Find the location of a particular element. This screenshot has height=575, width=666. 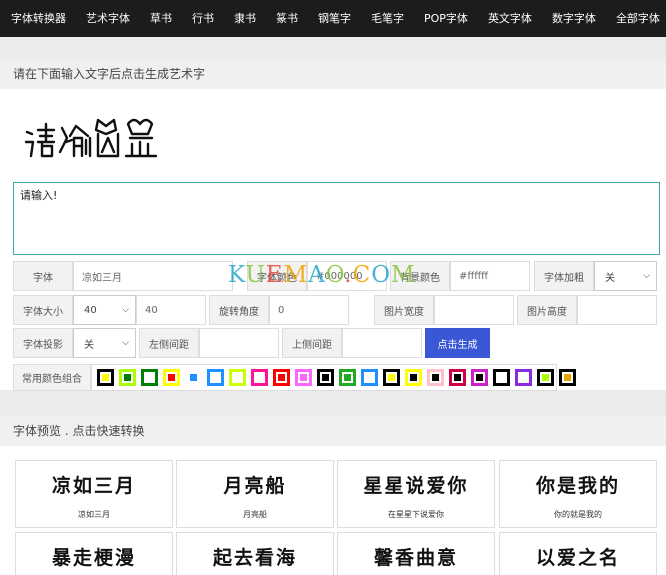

nav-item-5: 篆书 is located at coordinates (287, 18).